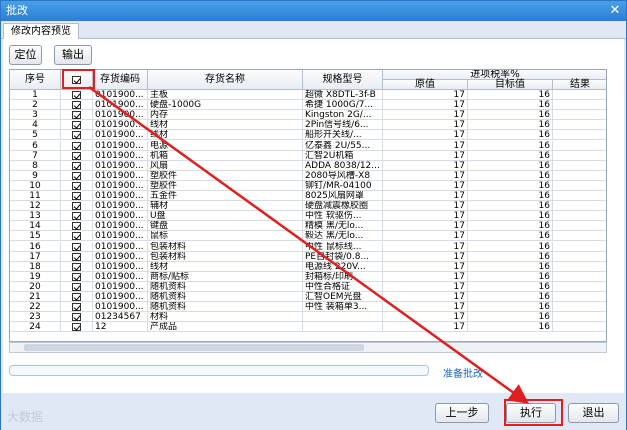 Image resolution: width=627 pixels, height=430 pixels. Describe the element at coordinates (308, 185) in the screenshot. I see `table-row: 10 0101900... 塑胶件 铆钉/MR-04100 17 16` at that location.